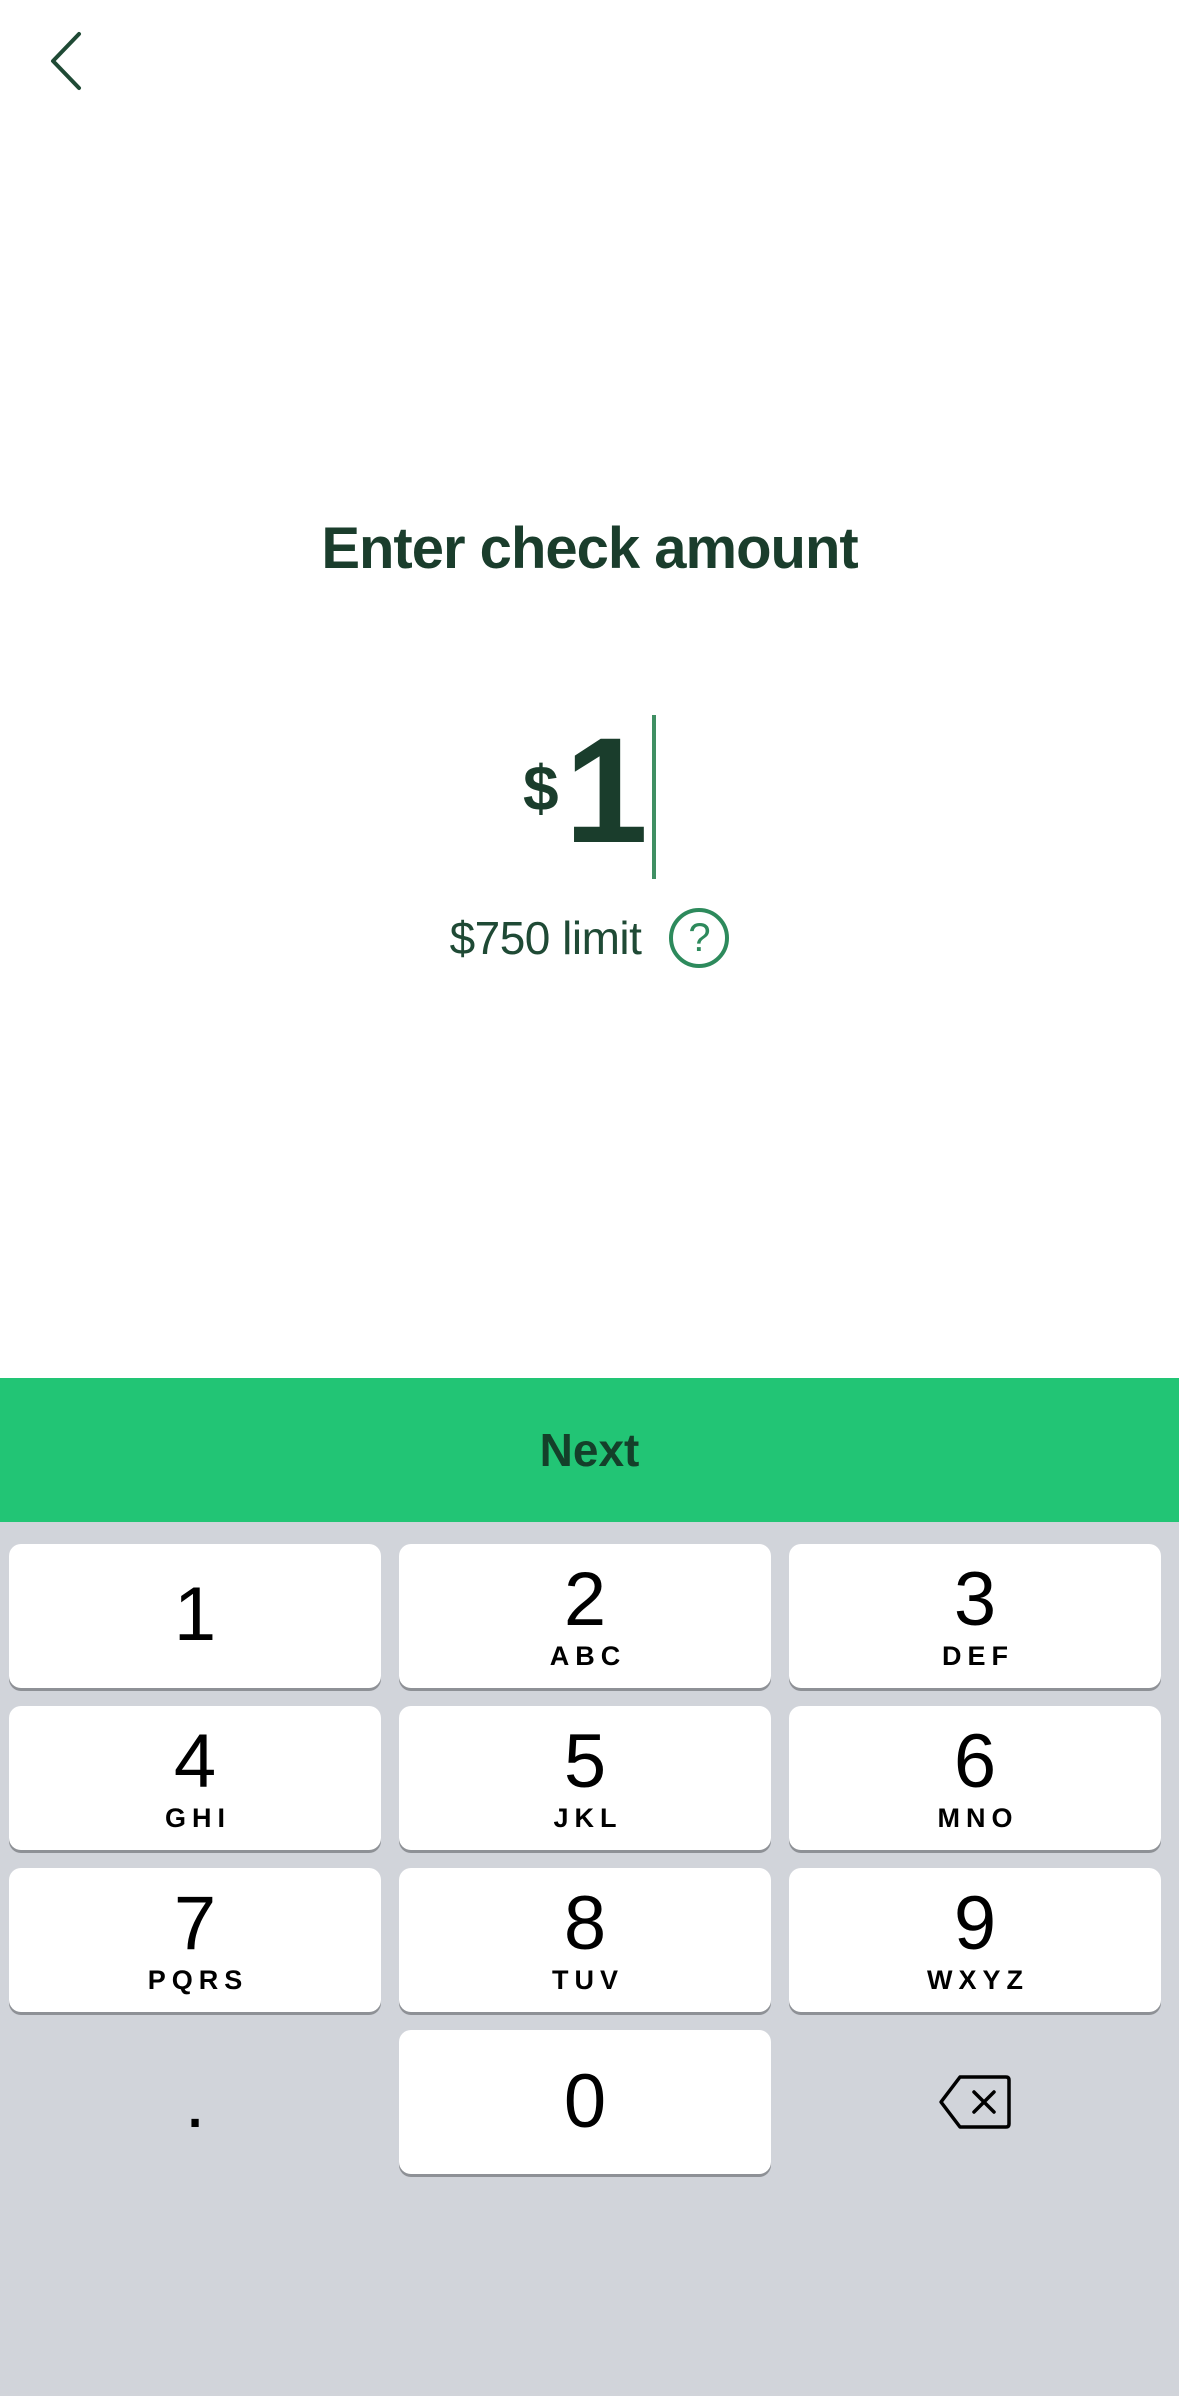 The width and height of the screenshot is (1179, 2396). What do you see at coordinates (585, 1599) in the screenshot?
I see `key-digit: 2` at bounding box center [585, 1599].